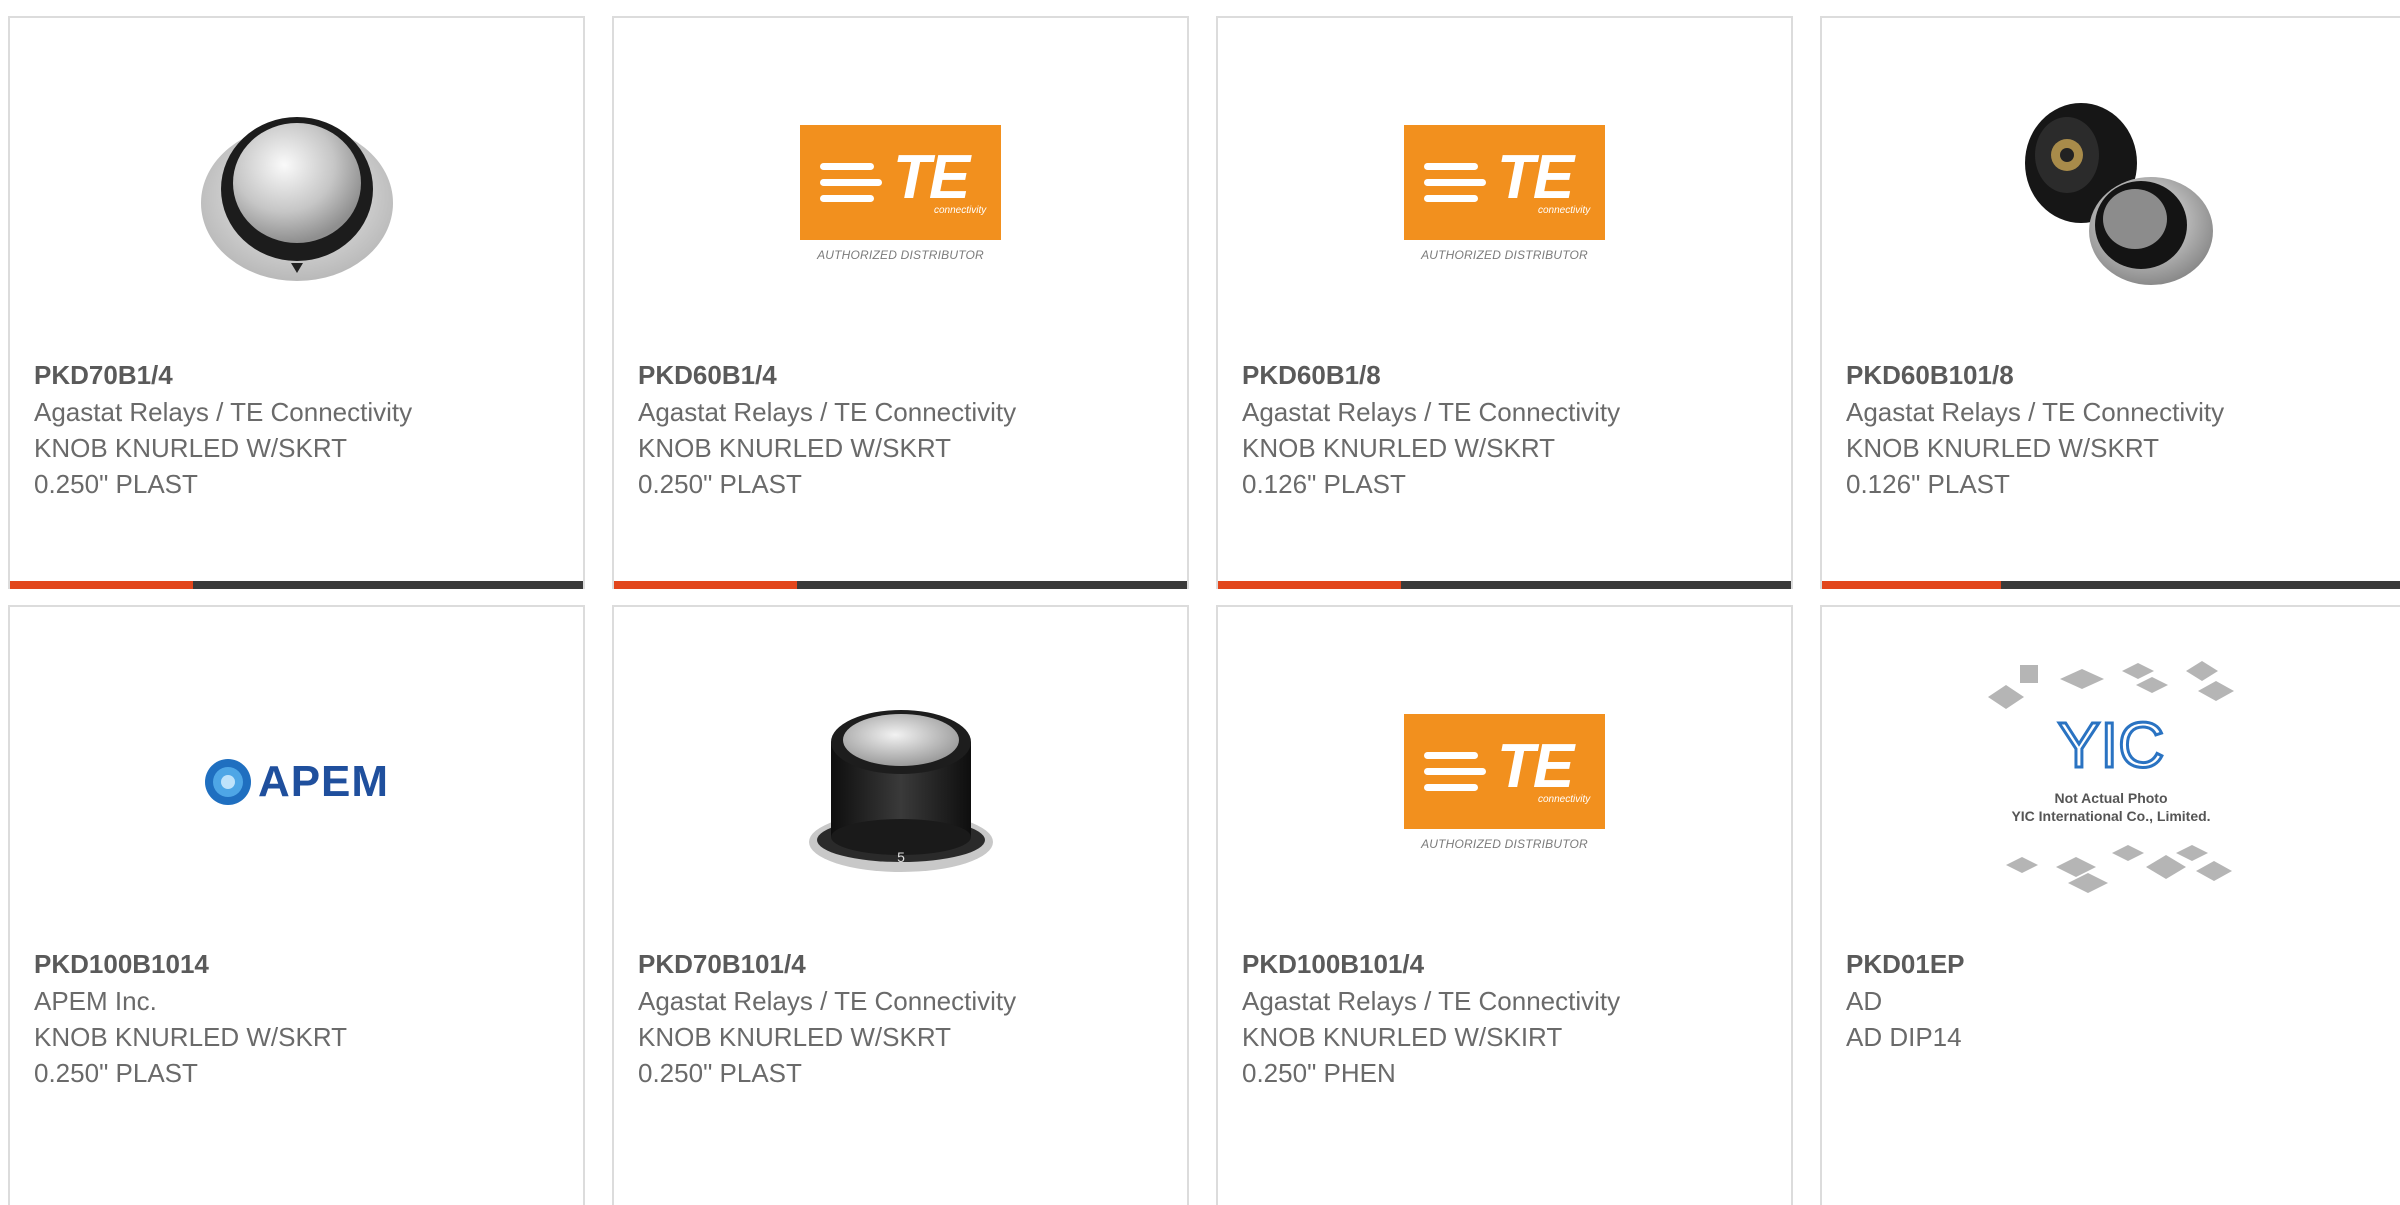  Describe the element at coordinates (2111, 745) in the screenshot. I see `svg-text: YIC` at that location.